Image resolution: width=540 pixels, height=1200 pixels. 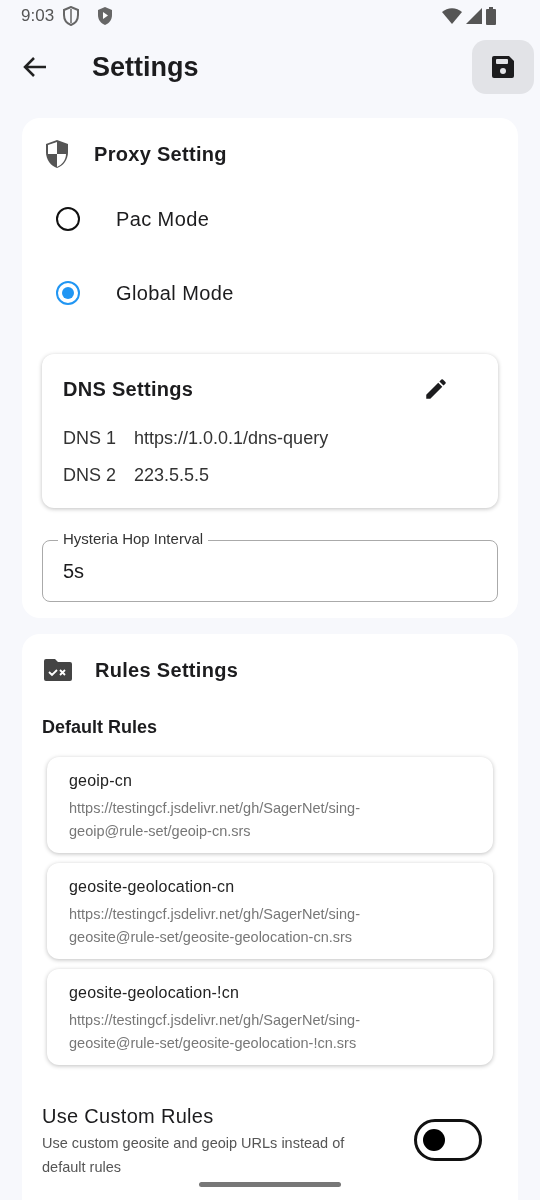 What do you see at coordinates (167, 670) in the screenshot?
I see `section-title: Rules Settings` at bounding box center [167, 670].